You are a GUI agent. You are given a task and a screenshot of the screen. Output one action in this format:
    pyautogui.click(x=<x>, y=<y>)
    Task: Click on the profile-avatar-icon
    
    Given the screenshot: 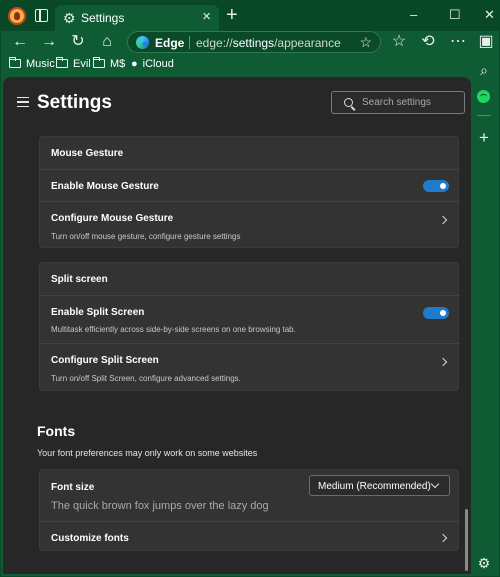 What is the action you would take?
    pyautogui.click(x=17, y=16)
    